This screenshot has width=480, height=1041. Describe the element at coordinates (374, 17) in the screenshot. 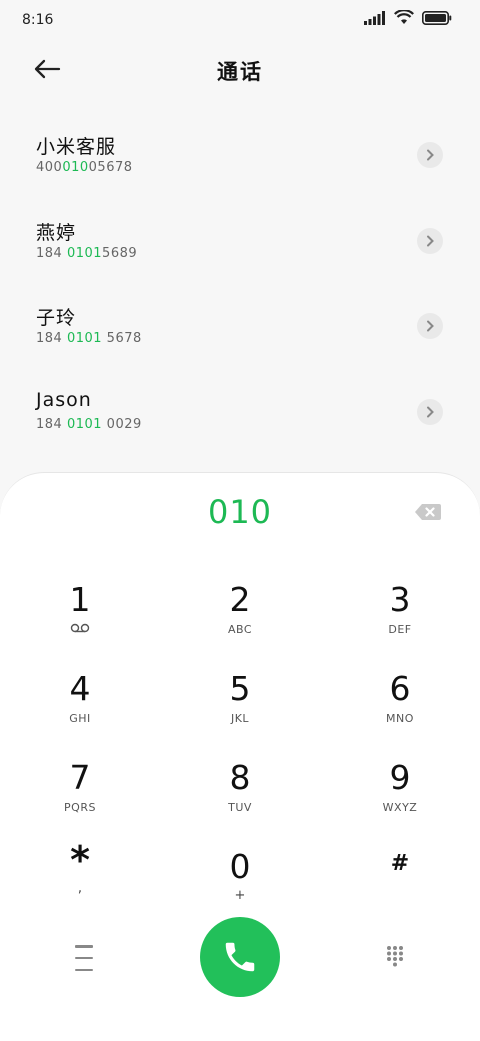

I see `signal-icon` at that location.